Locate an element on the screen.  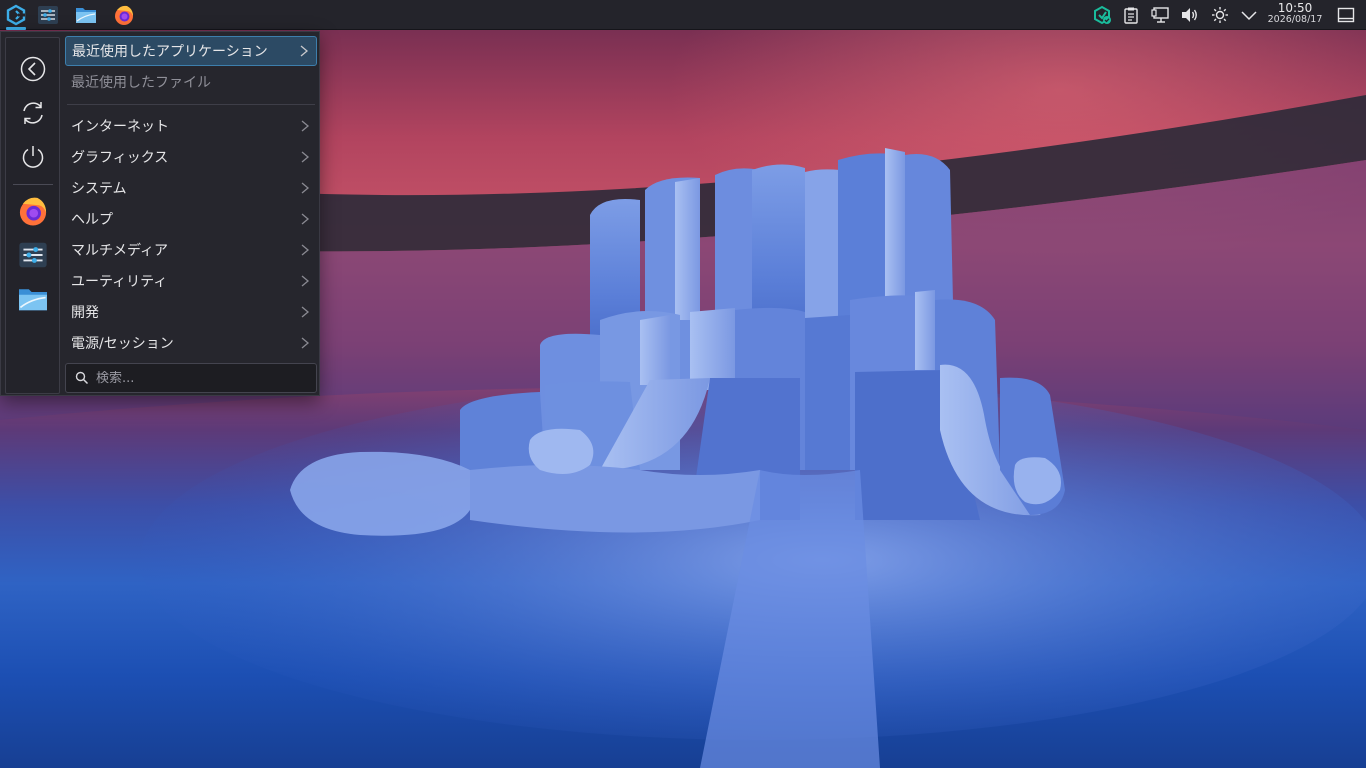
menu-item-recent-files: 最近使用したファイル is located at coordinates (191, 82).